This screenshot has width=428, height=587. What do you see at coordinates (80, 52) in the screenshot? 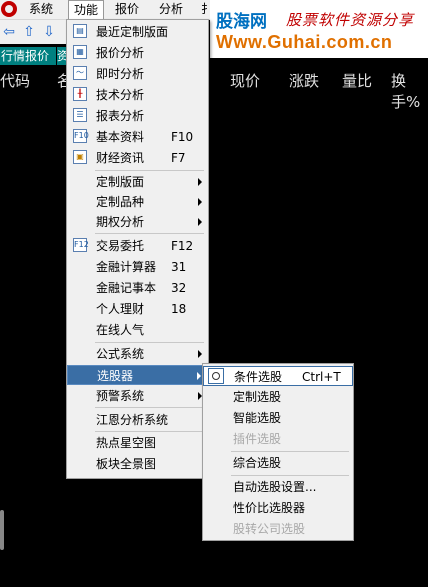
I see `grid-icon: ▦` at bounding box center [80, 52].